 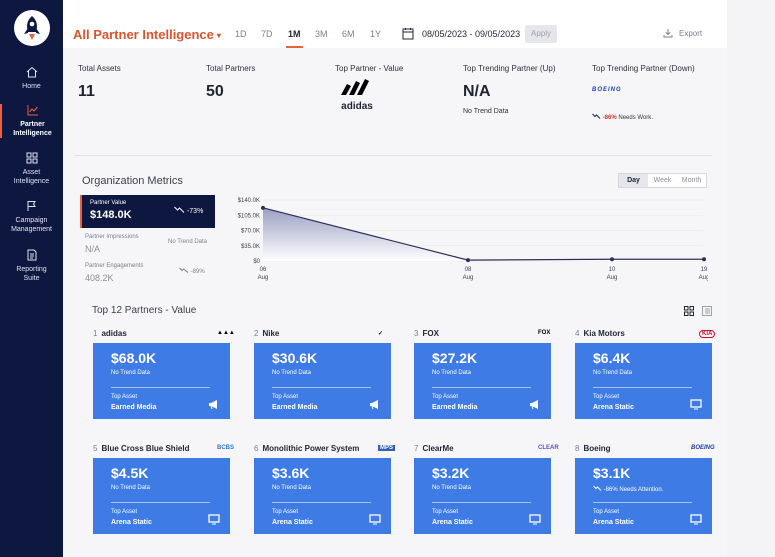 I want to click on engagements-label: Partner Engagements, so click(x=114, y=266).